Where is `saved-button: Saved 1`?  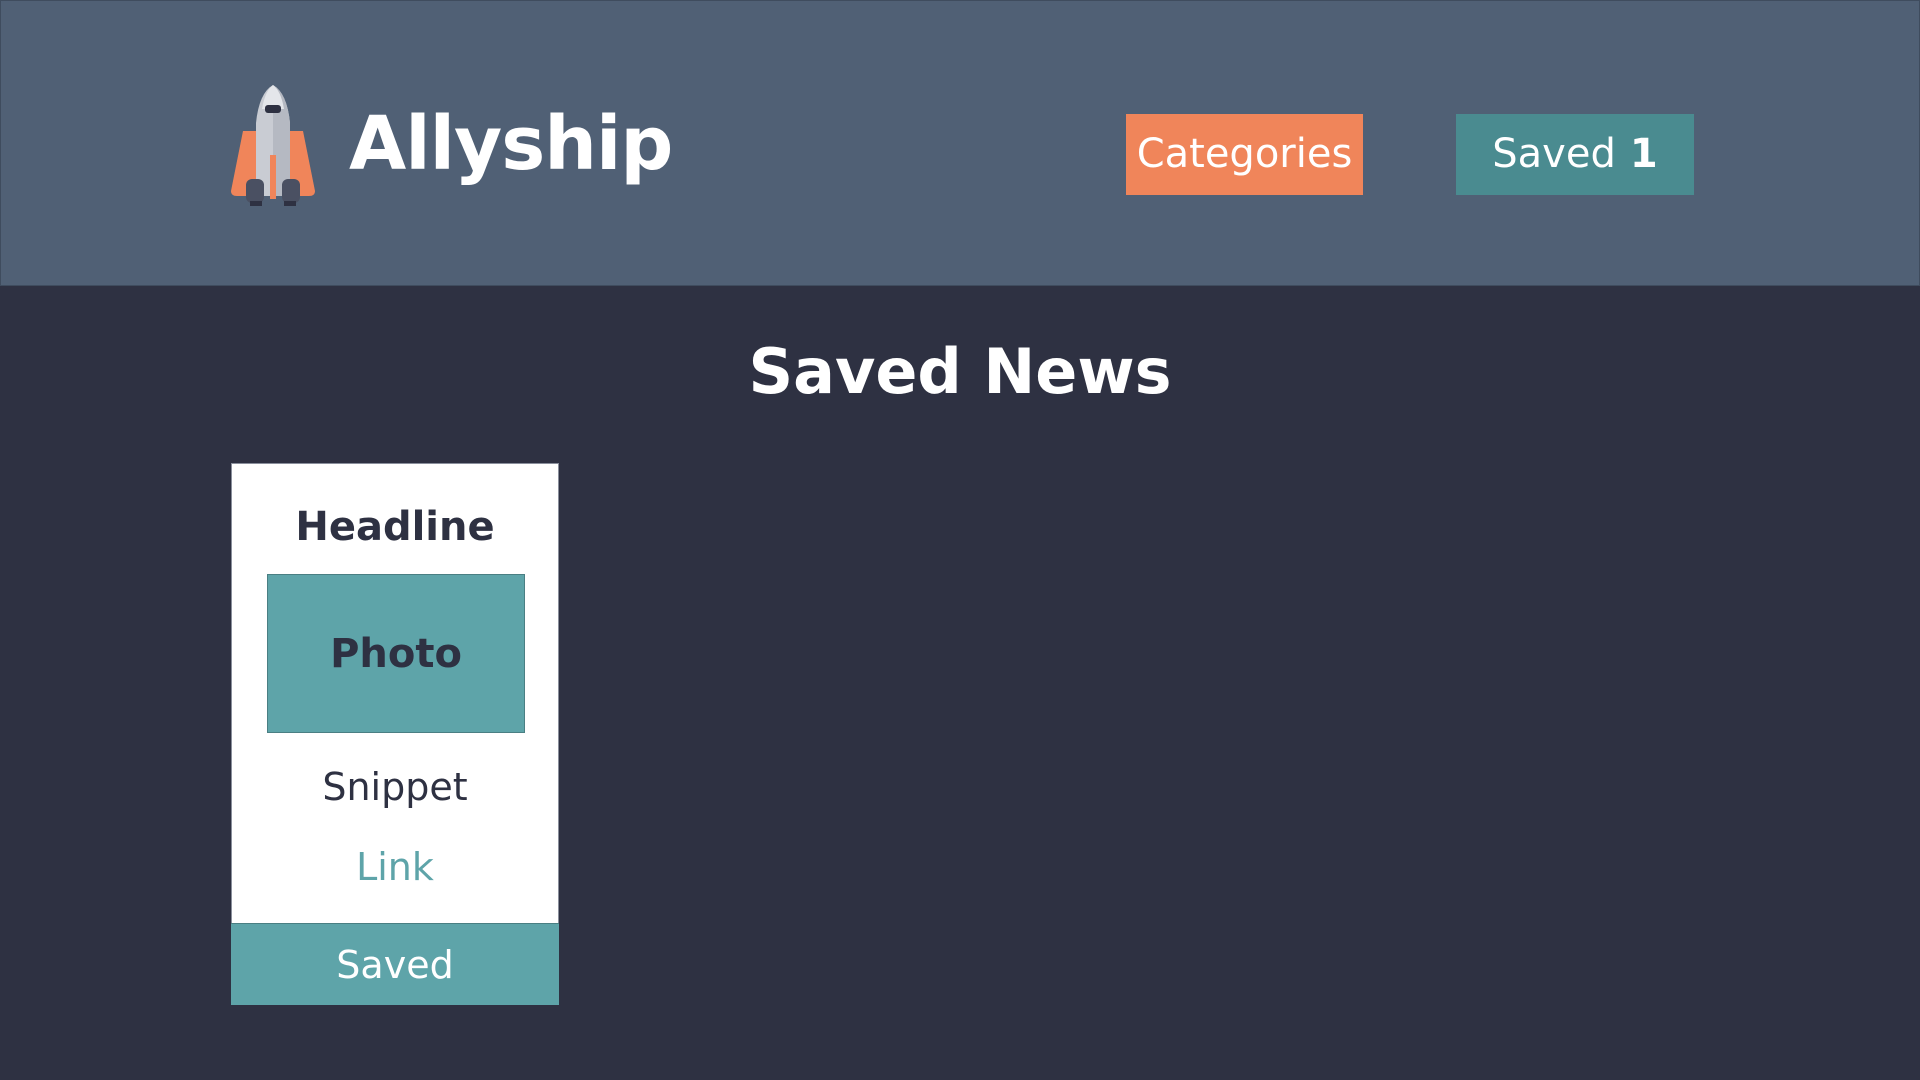
saved-button: Saved 1 is located at coordinates (1575, 154).